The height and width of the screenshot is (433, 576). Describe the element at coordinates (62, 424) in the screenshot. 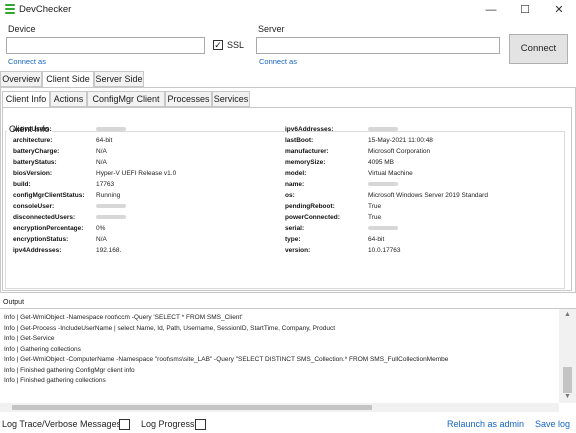

I see `log-trace-label: Log Trace/Verbose Messages` at that location.